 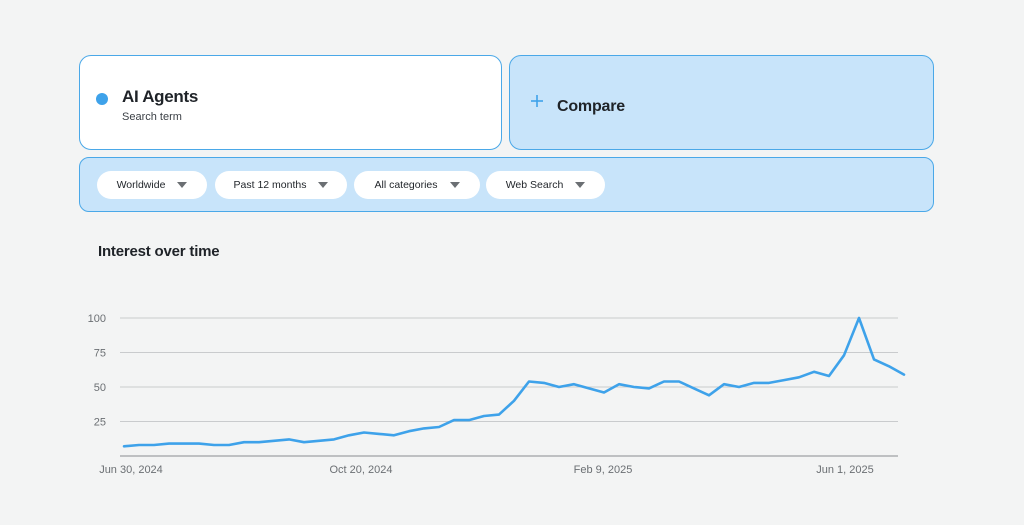 What do you see at coordinates (131, 470) in the screenshot?
I see `x-tick-label: Jun 30, 2024` at bounding box center [131, 470].